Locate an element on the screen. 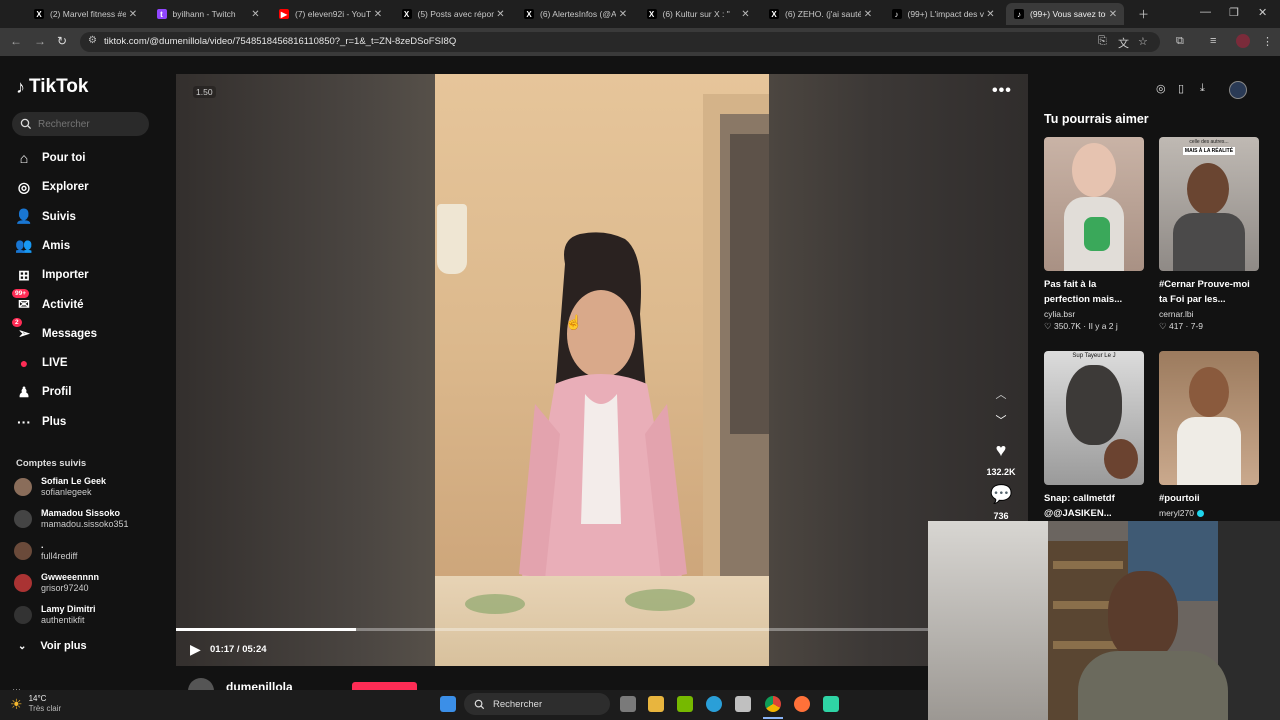 The image size is (1280, 720). tiktok-icon: ♪ is located at coordinates (1019, 14).